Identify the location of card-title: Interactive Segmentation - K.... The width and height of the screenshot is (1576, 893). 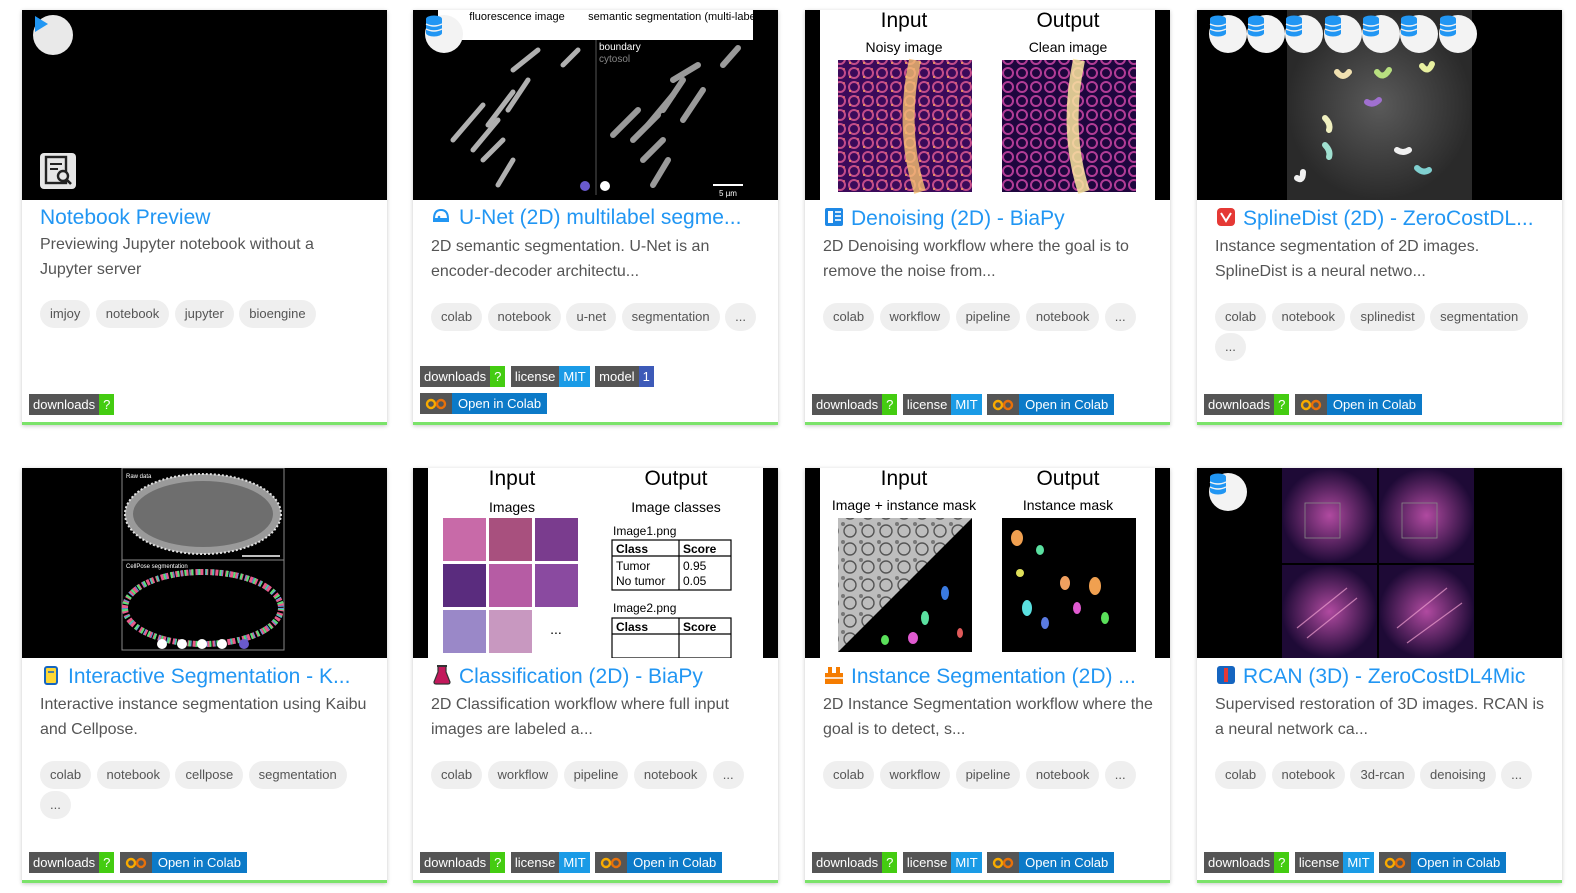
(209, 676).